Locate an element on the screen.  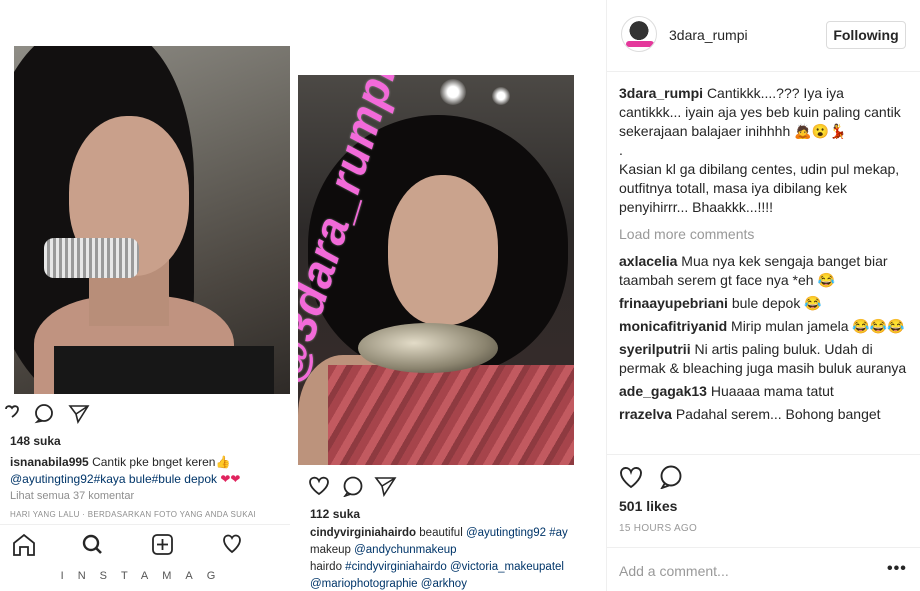
comment-text: Mirip mulan jamela is located at coordinates (790, 326).